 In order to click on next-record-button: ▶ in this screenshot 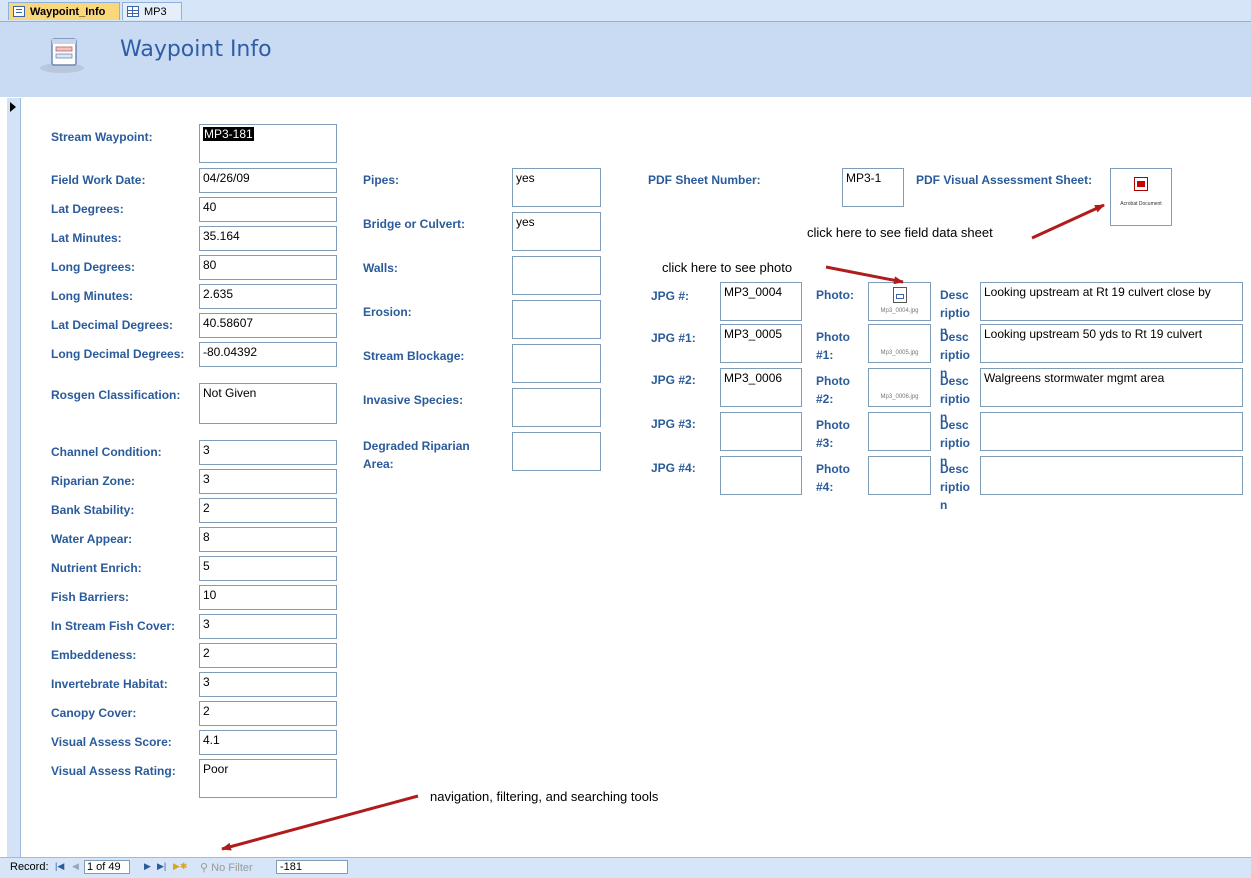, I will do `click(147, 866)`.